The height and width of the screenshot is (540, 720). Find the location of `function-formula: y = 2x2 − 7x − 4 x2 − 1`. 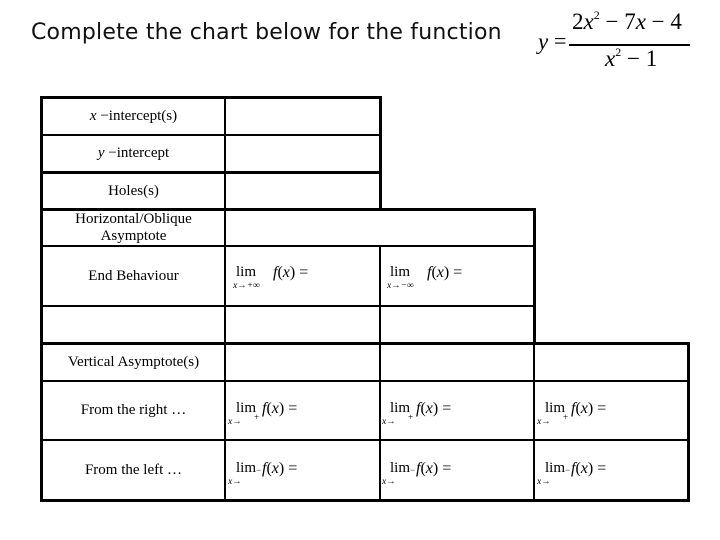

function-formula: y = 2x2 − 7x − 4 x2 − 1 is located at coordinates (623, 40).